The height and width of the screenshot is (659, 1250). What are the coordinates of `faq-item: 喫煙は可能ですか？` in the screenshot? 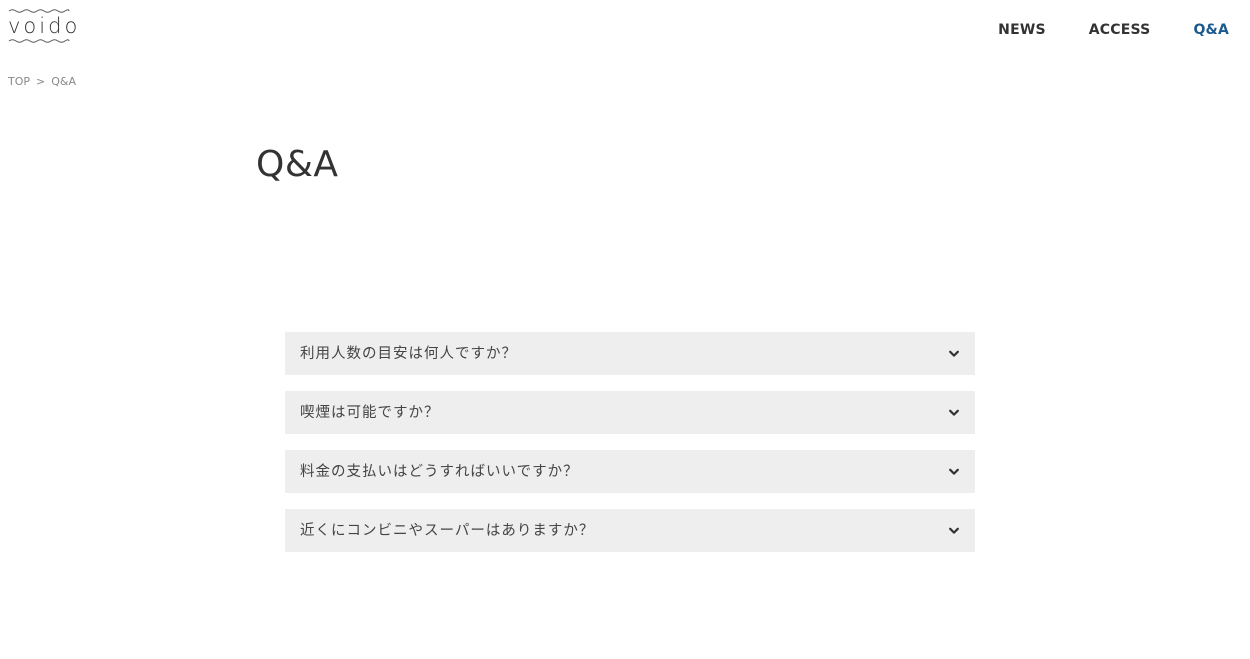 It's located at (630, 412).